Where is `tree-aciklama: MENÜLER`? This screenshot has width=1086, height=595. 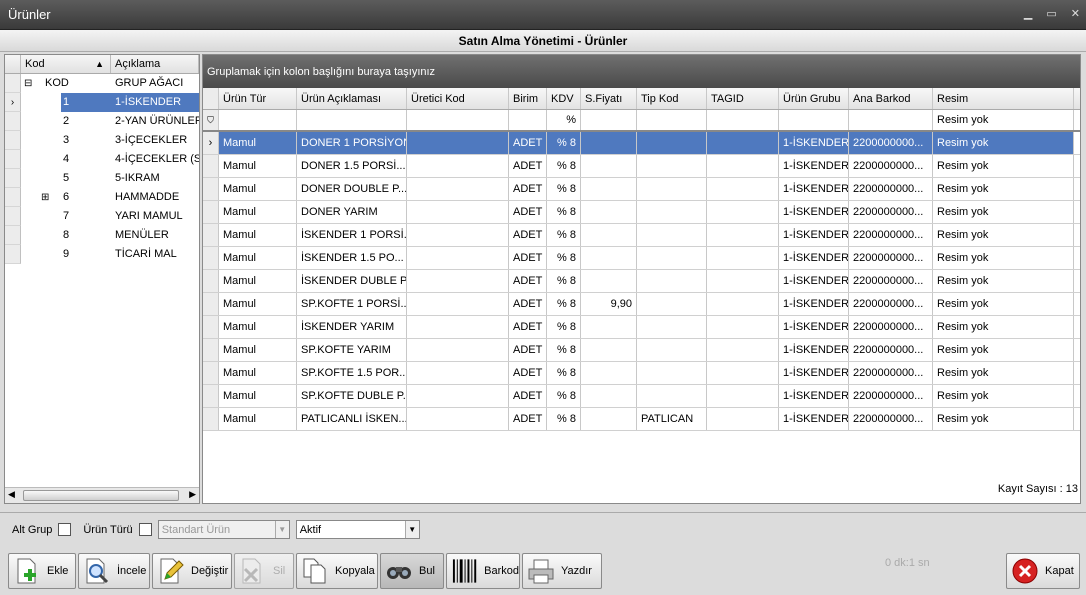 tree-aciklama: MENÜLER is located at coordinates (142, 235).